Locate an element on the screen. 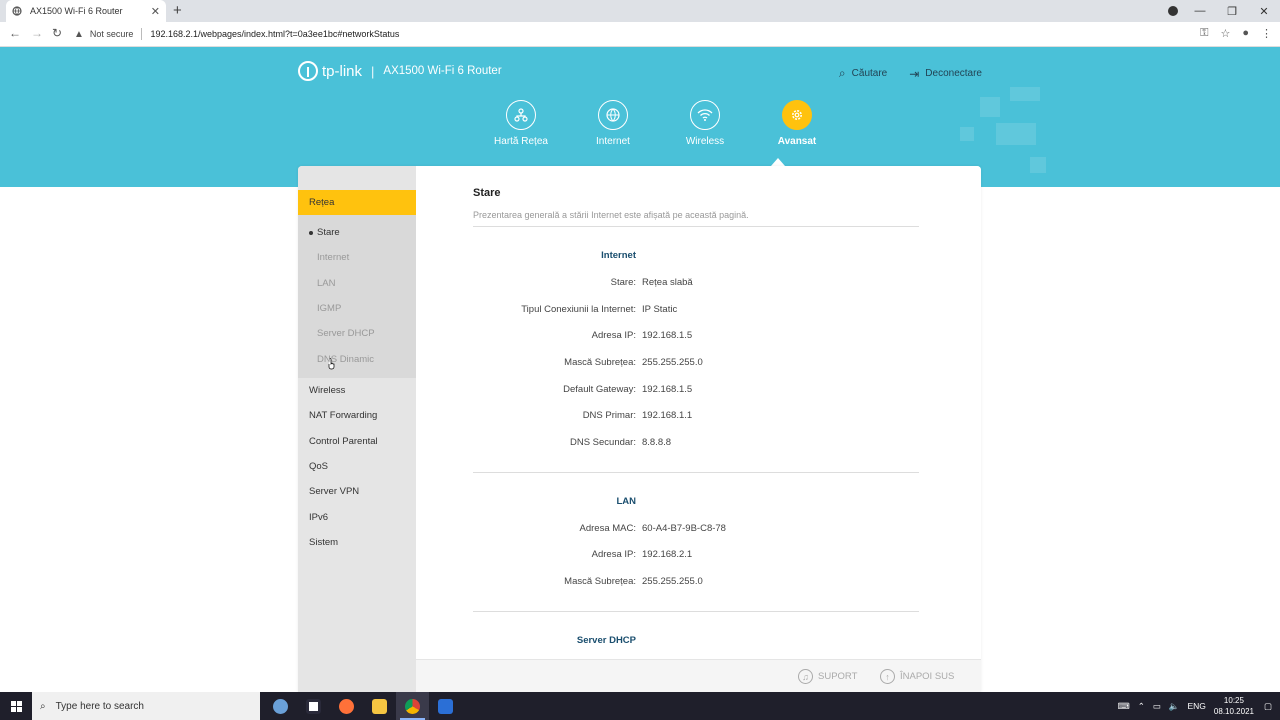 The image size is (1280, 720). sidebar-item-igmp: IGMP is located at coordinates (329, 308).